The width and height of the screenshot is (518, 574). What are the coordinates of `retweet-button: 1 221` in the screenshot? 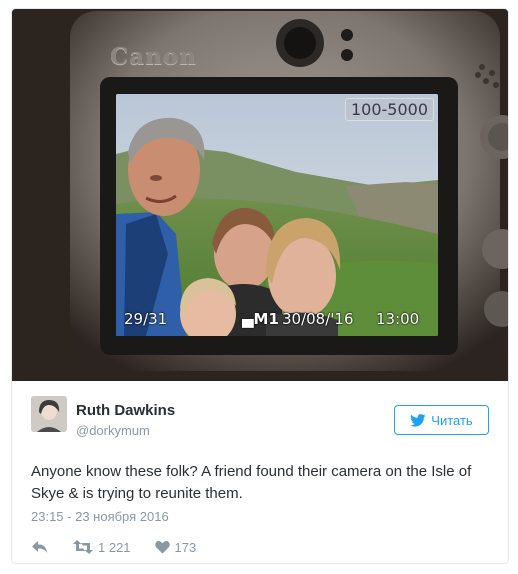 It's located at (102, 547).